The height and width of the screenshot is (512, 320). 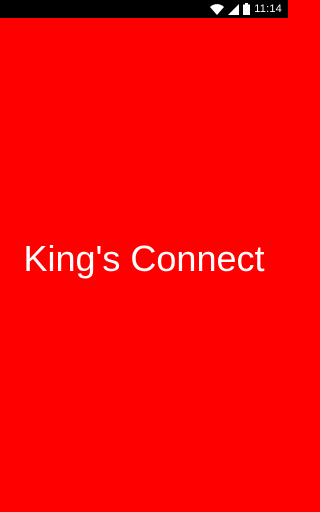 I want to click on status-icons, so click(x=230, y=9).